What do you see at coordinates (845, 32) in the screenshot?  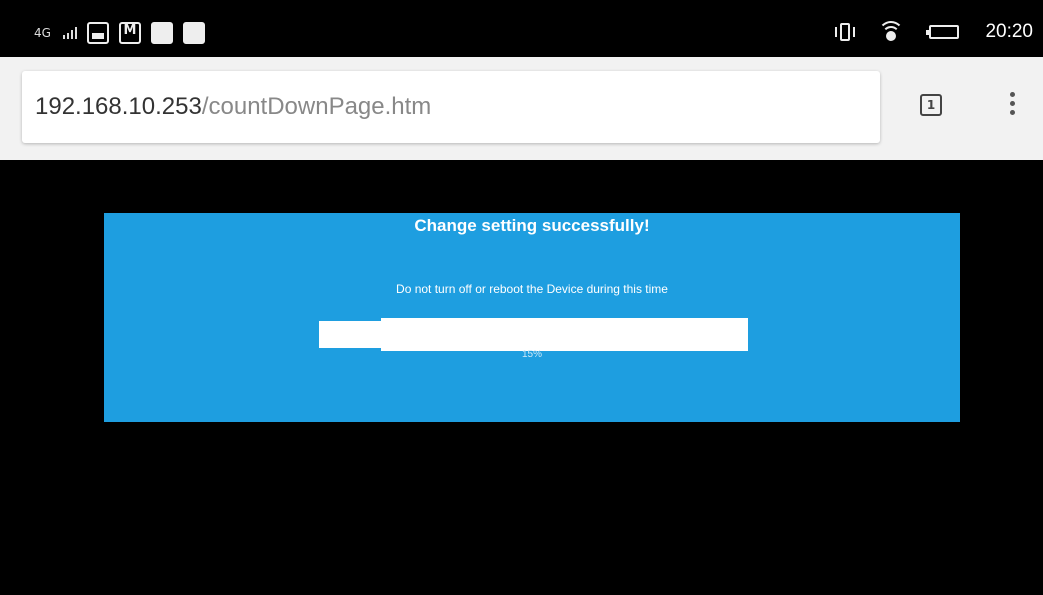 I see `vibrate-icon` at bounding box center [845, 32].